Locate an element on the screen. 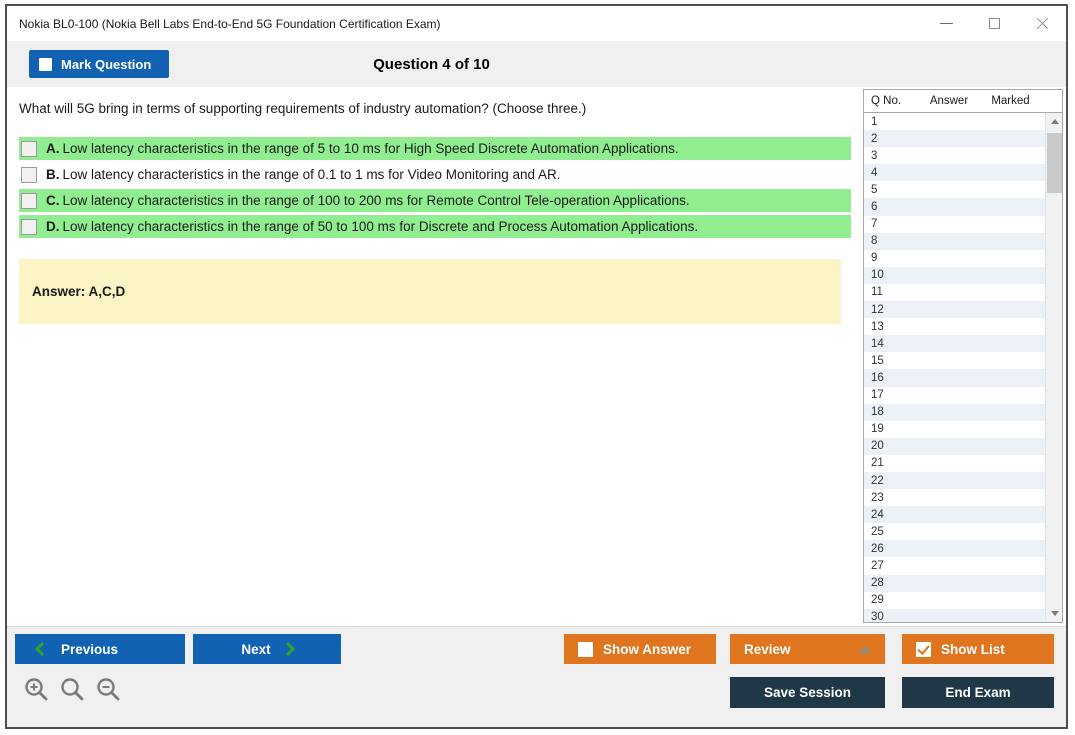 This screenshot has height=735, width=1075. window-controls is located at coordinates (994, 23).